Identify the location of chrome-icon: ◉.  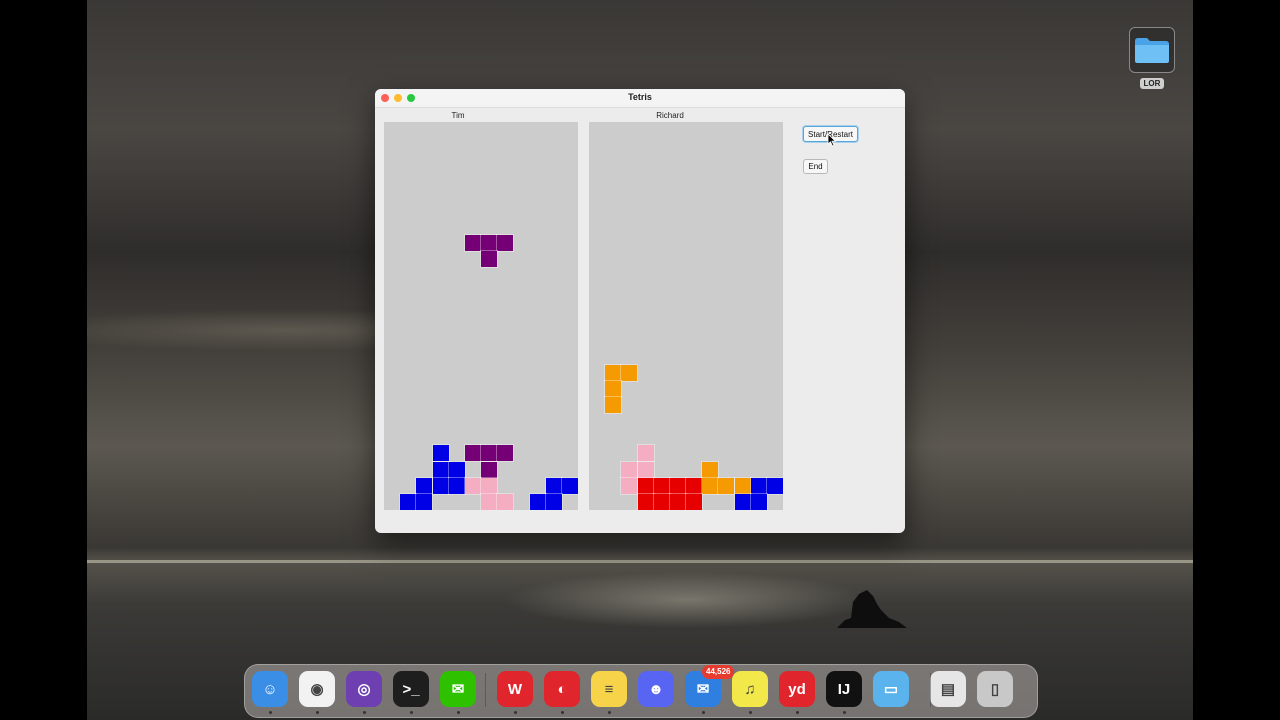
(317, 689).